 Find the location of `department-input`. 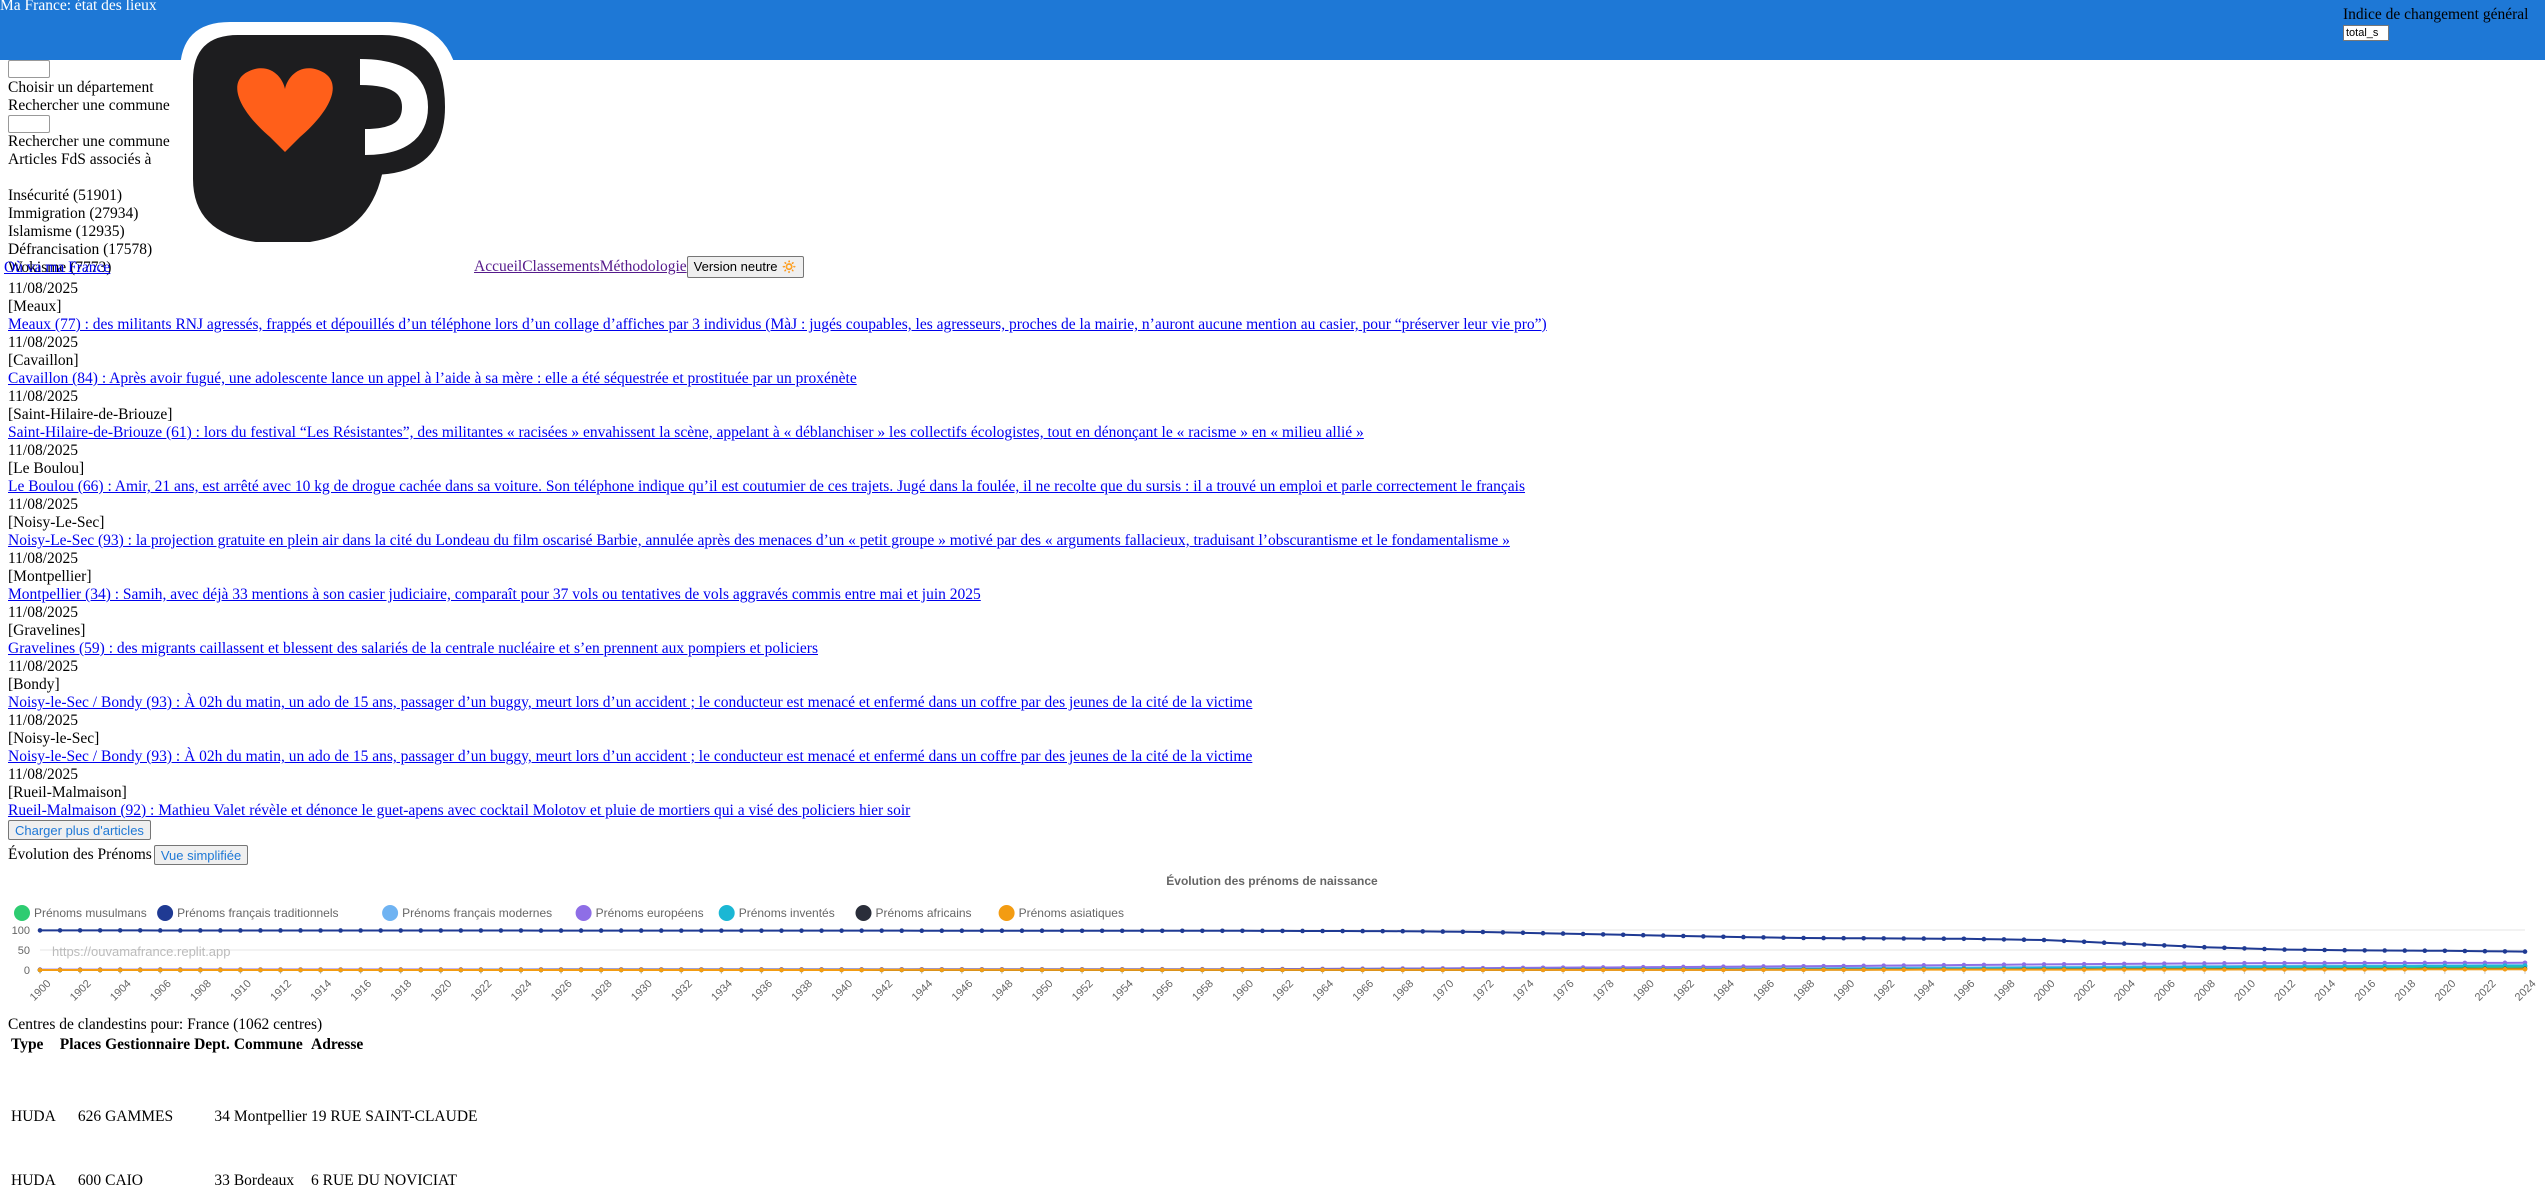

department-input is located at coordinates (29, 69).